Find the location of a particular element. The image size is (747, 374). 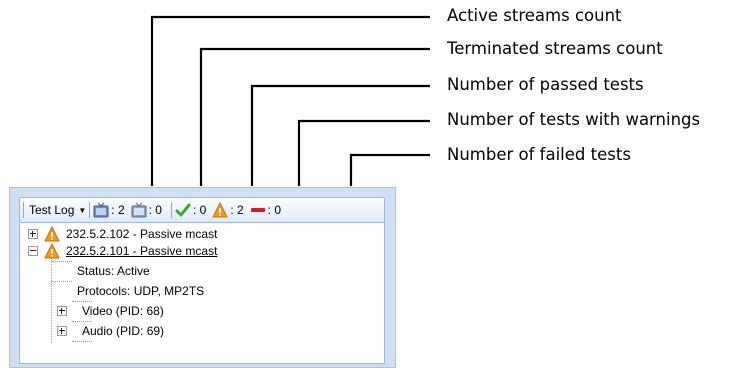

active-streams-counter: : 2 is located at coordinates (109, 210).